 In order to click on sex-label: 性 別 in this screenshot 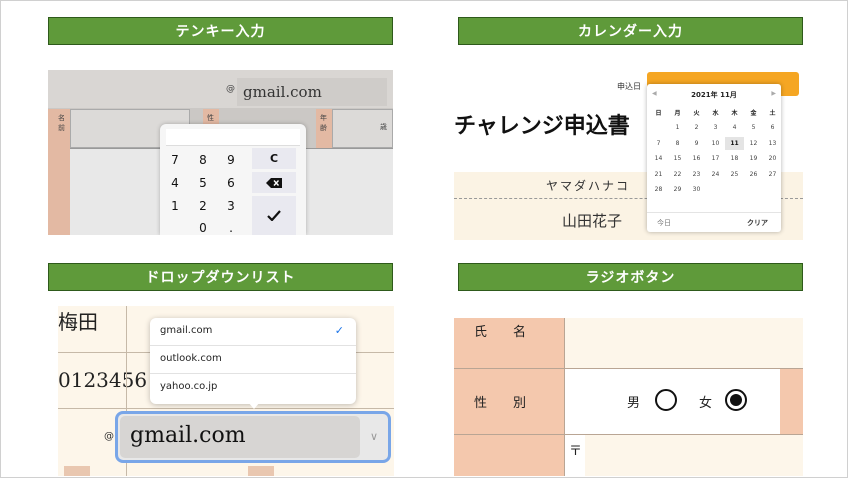, I will do `click(500, 403)`.